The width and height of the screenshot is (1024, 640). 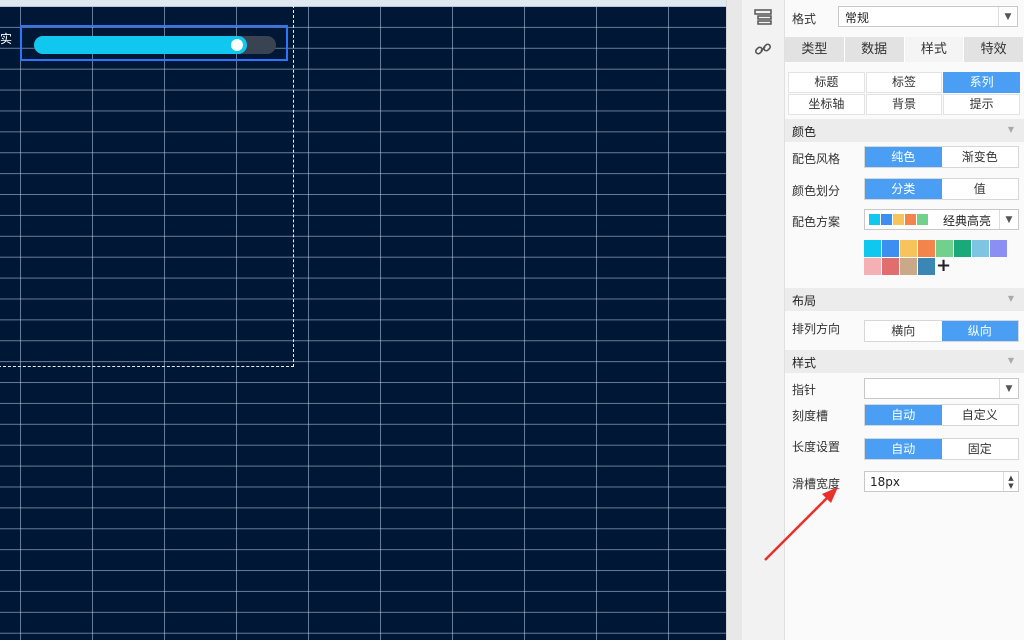 I want to click on scale-toggle: 自动 自定义, so click(x=941, y=415).